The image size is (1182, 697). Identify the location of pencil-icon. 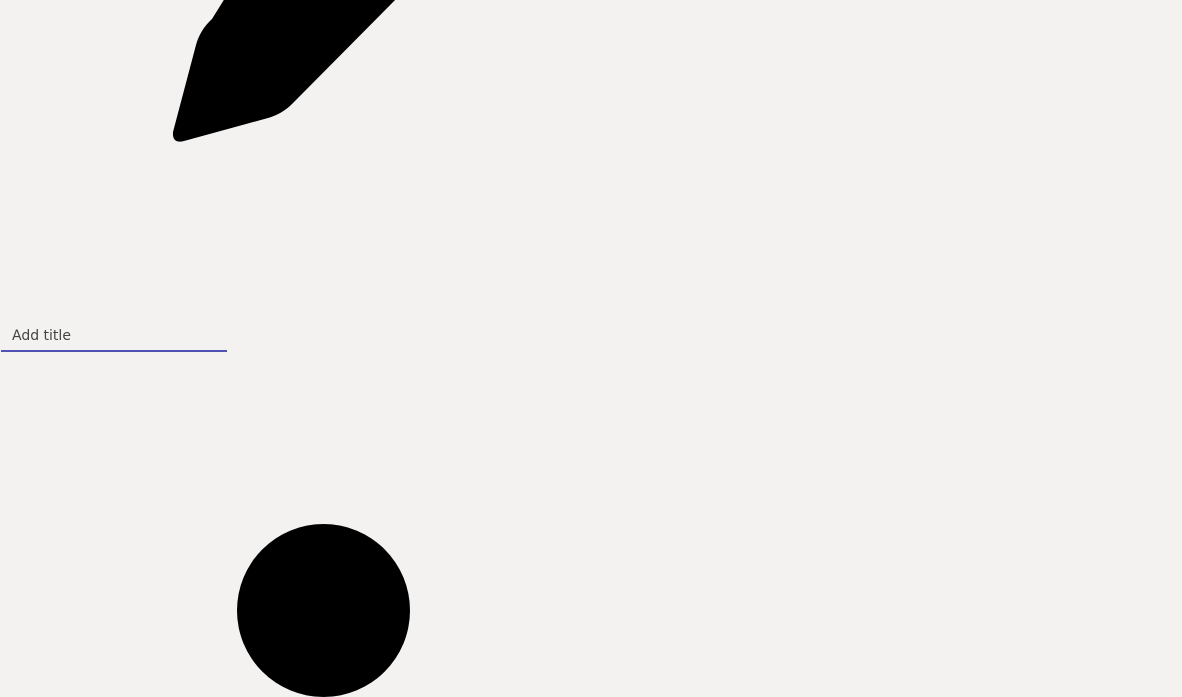
(284, 71).